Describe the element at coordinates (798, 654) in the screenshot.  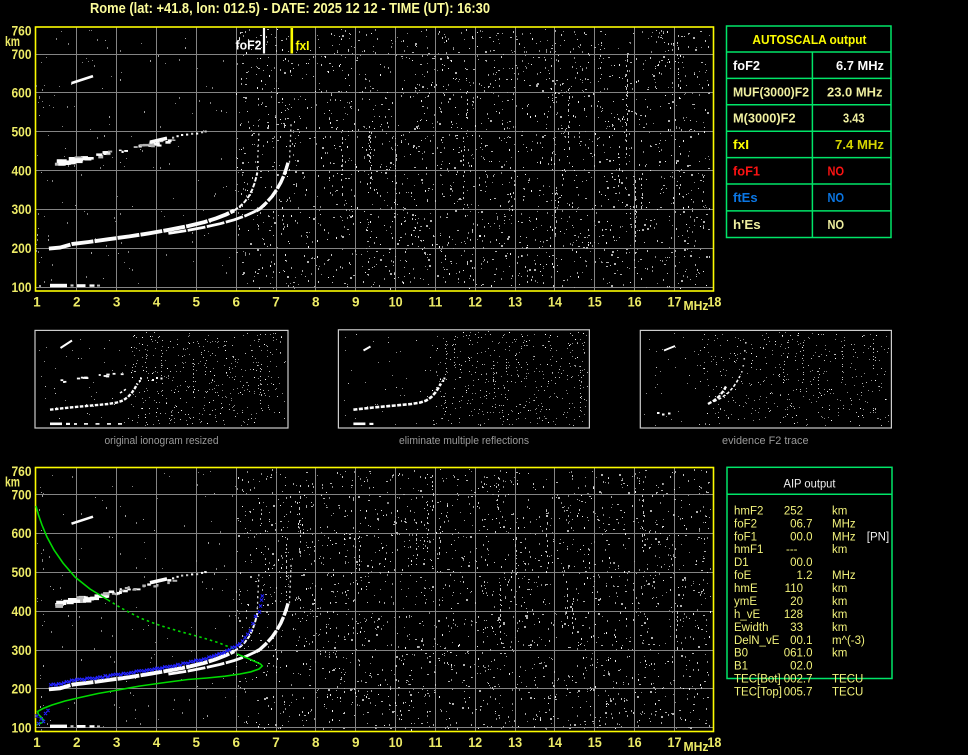
I see `svg-text: 061.0` at that location.